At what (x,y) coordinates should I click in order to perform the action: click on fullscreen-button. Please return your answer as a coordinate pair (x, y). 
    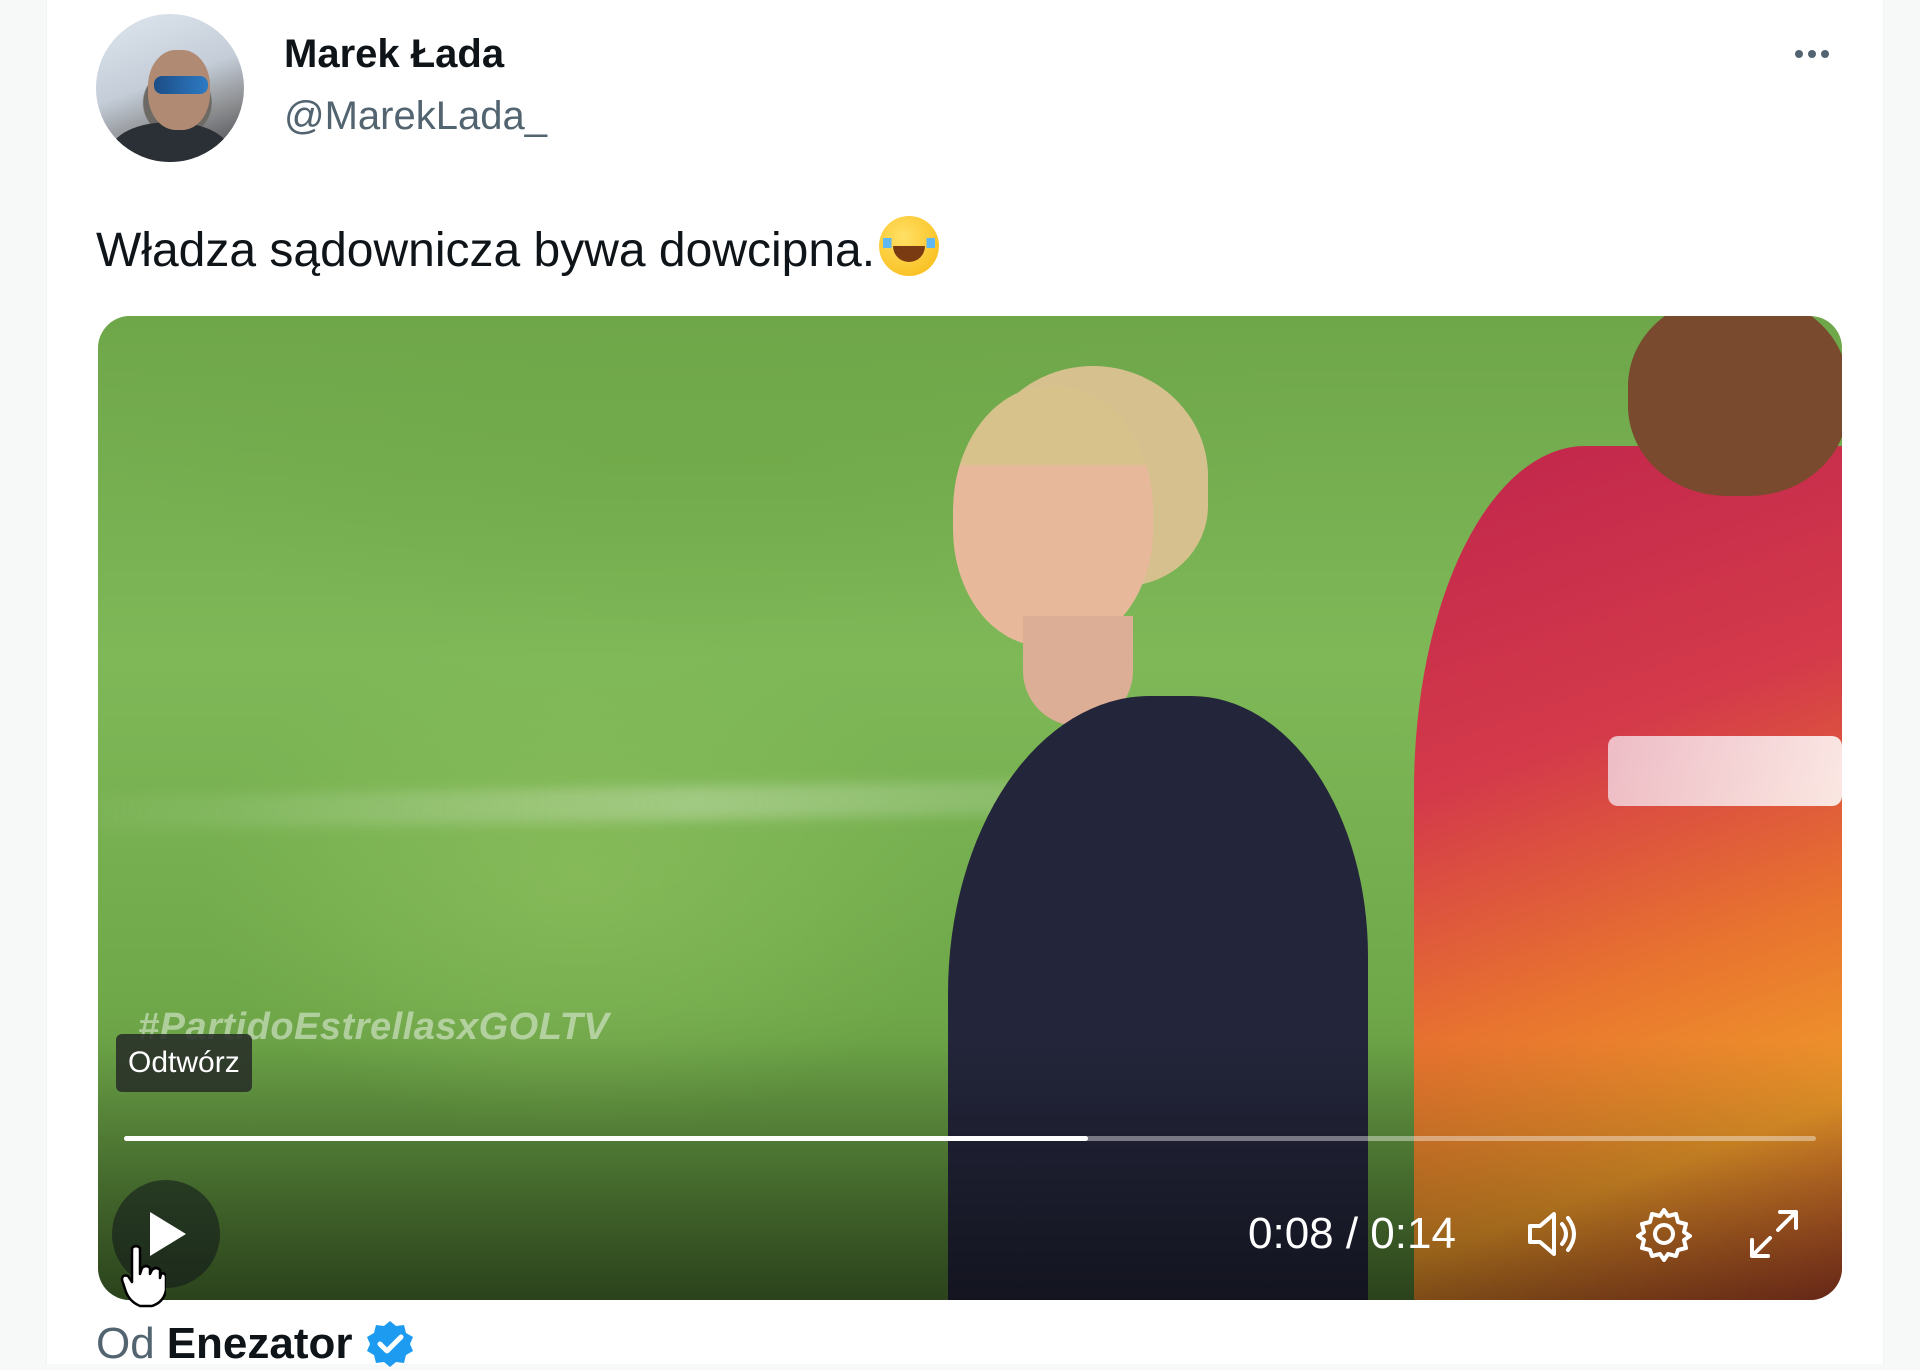
    Looking at the image, I should click on (1774, 1234).